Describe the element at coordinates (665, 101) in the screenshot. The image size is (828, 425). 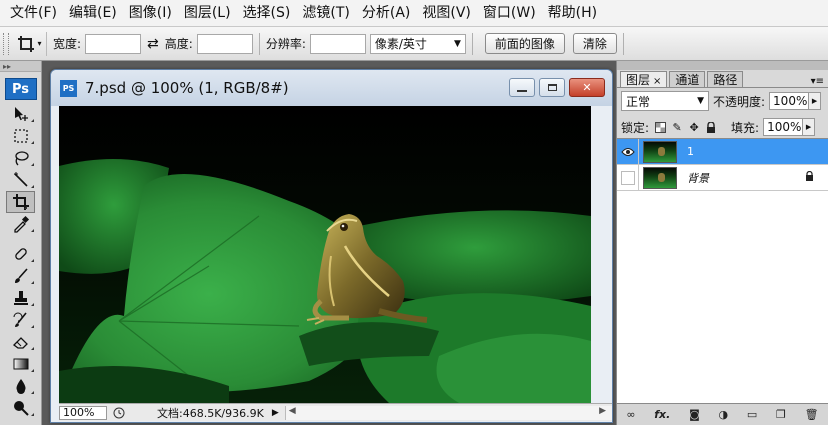
I see `blend-mode-select: 正常 ▼` at that location.